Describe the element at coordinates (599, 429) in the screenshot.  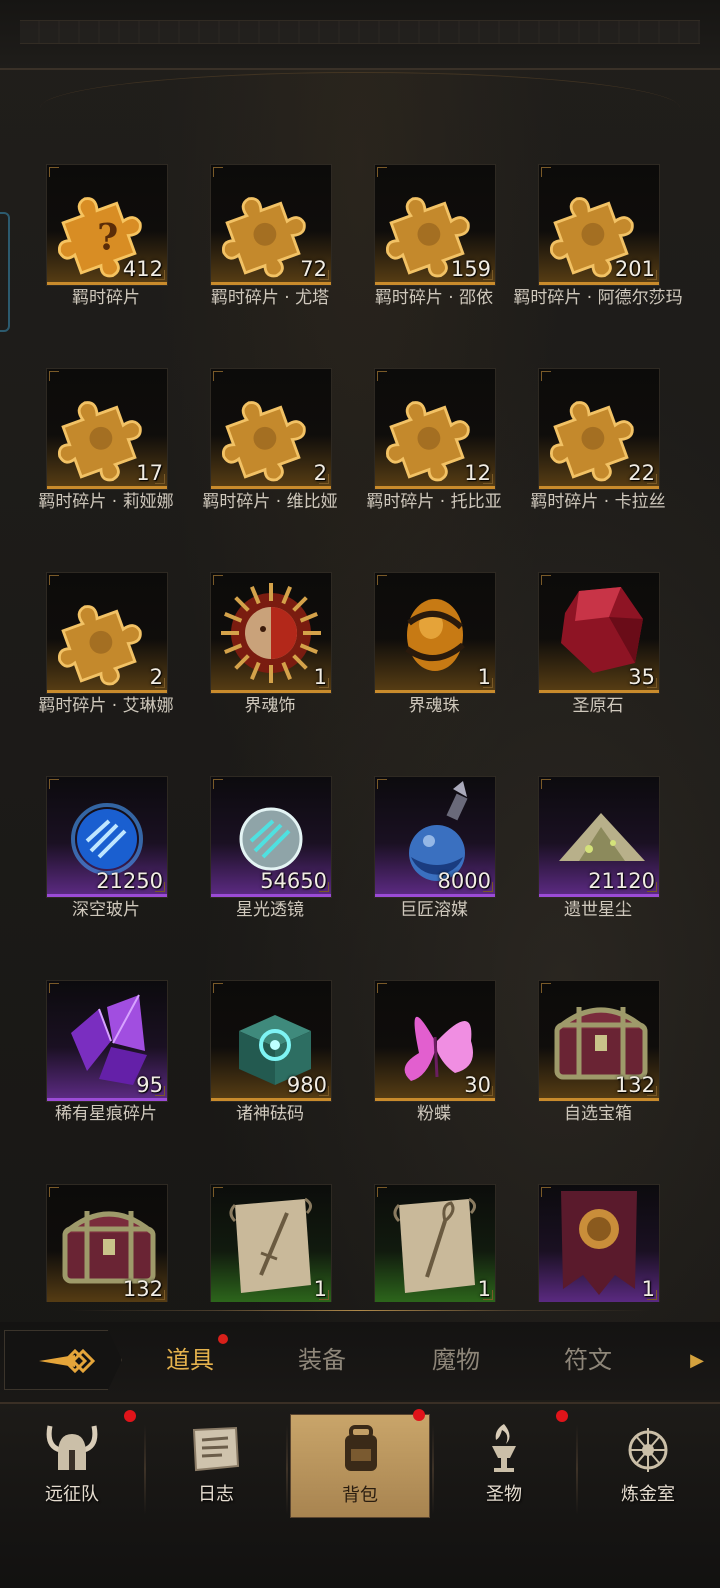
I see `item-tile: 22` at that location.